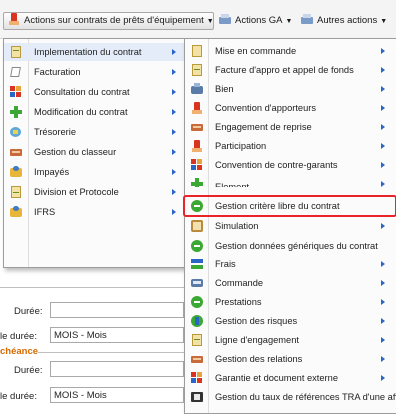 The width and height of the screenshot is (396, 414). Describe the element at coordinates (18, 336) in the screenshot. I see `unite-duree-label: le durée:` at that location.